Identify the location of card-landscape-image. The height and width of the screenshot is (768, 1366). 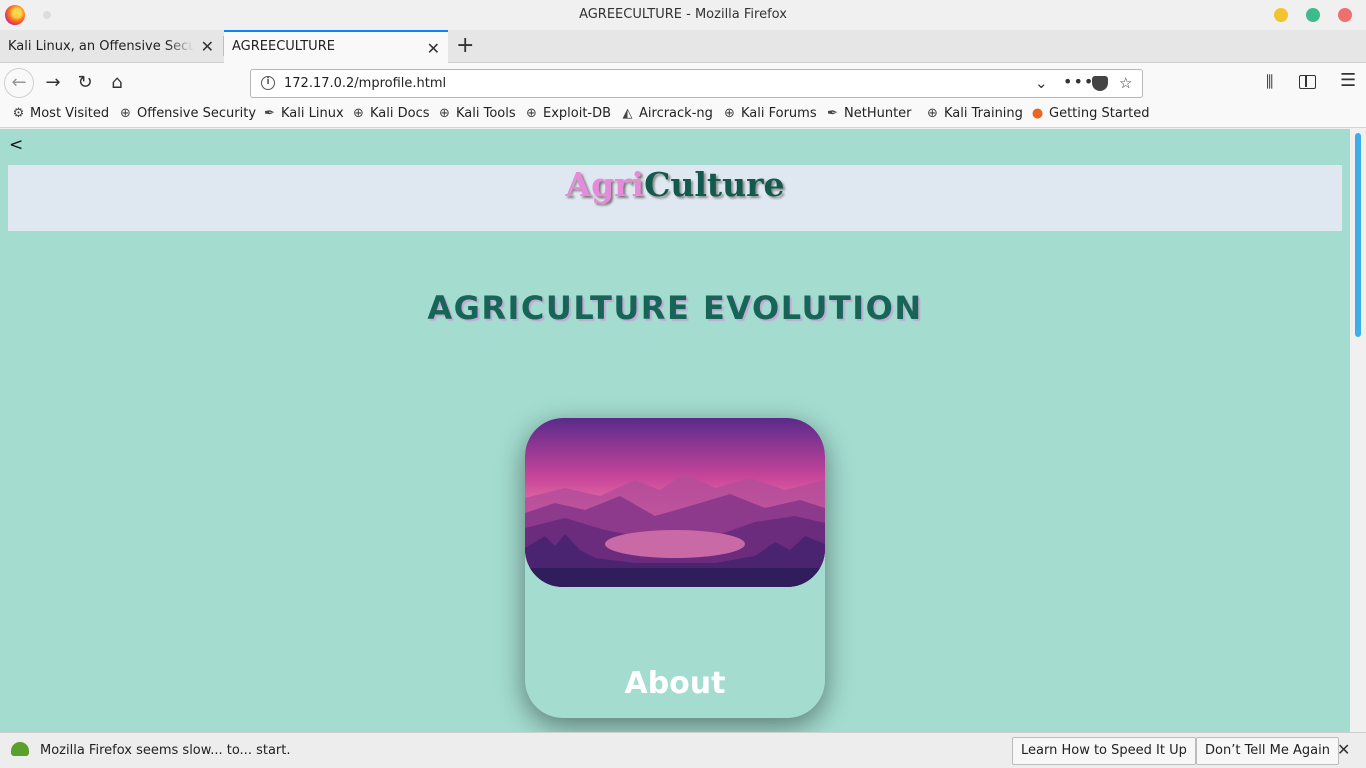
(675, 502).